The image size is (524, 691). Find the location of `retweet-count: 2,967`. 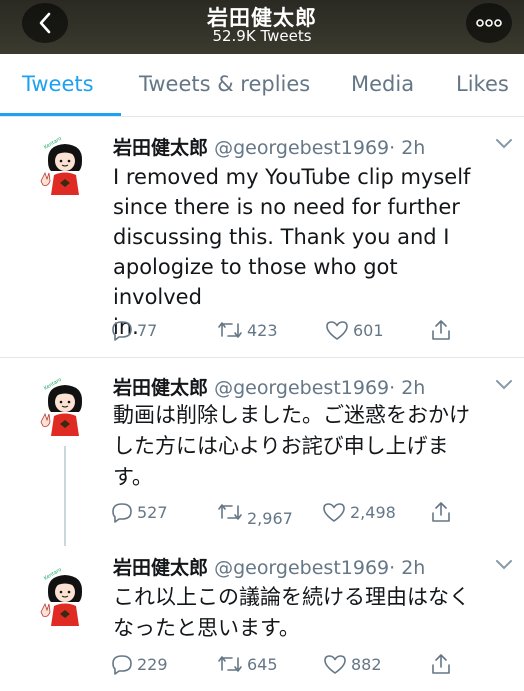

retweet-count: 2,967 is located at coordinates (270, 518).